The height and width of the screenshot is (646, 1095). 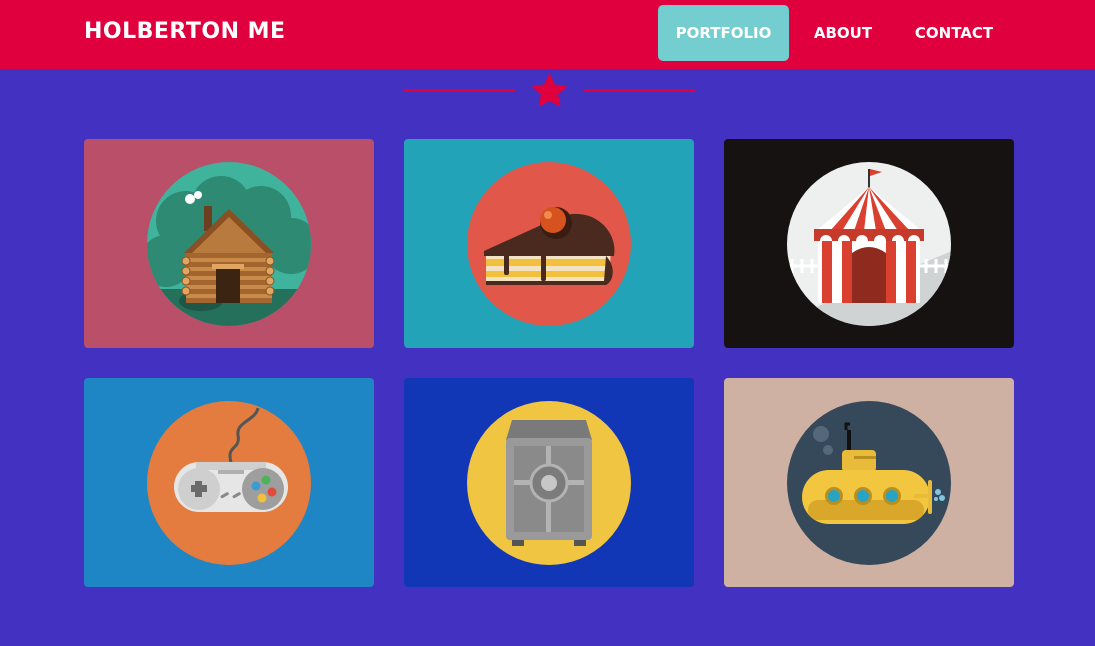 I want to click on nav-portfolio: PORTFOLIO, so click(x=723, y=33).